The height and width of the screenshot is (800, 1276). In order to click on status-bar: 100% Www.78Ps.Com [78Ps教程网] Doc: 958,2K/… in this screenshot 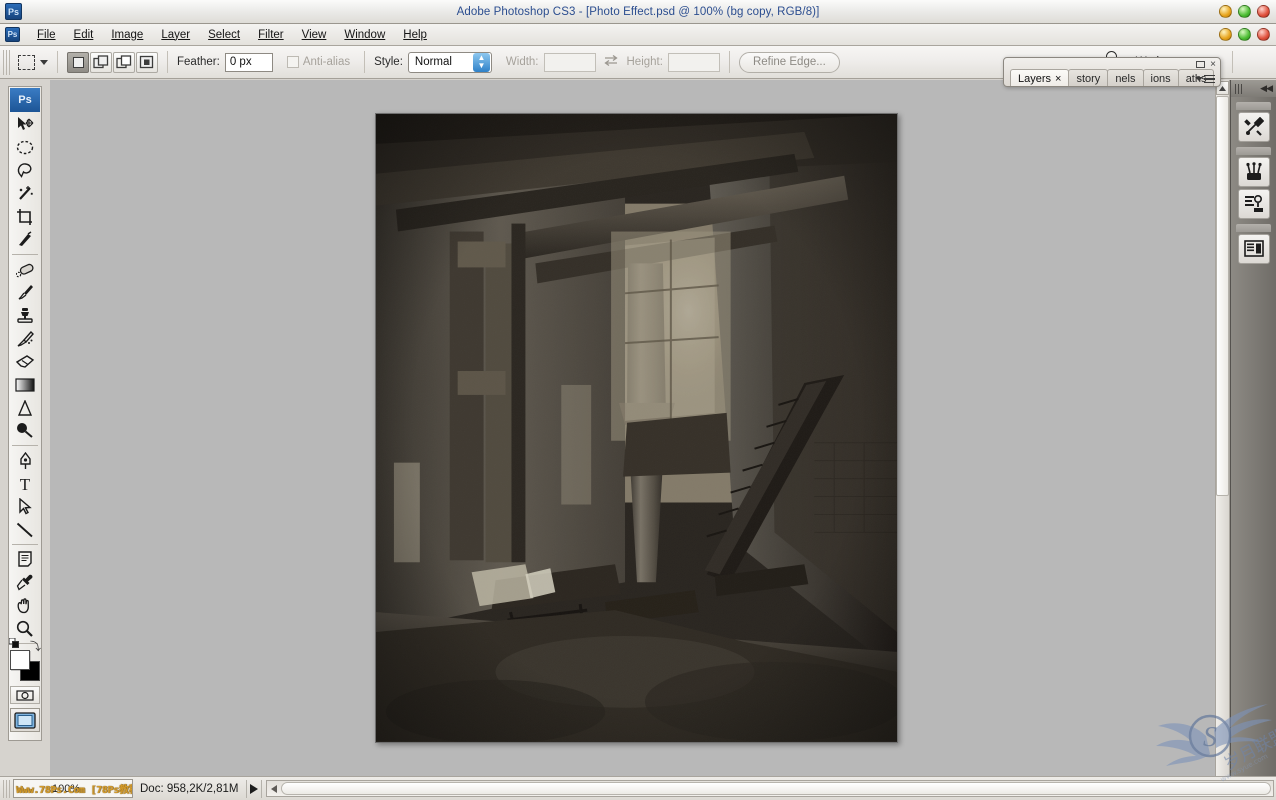, I will do `click(638, 788)`.